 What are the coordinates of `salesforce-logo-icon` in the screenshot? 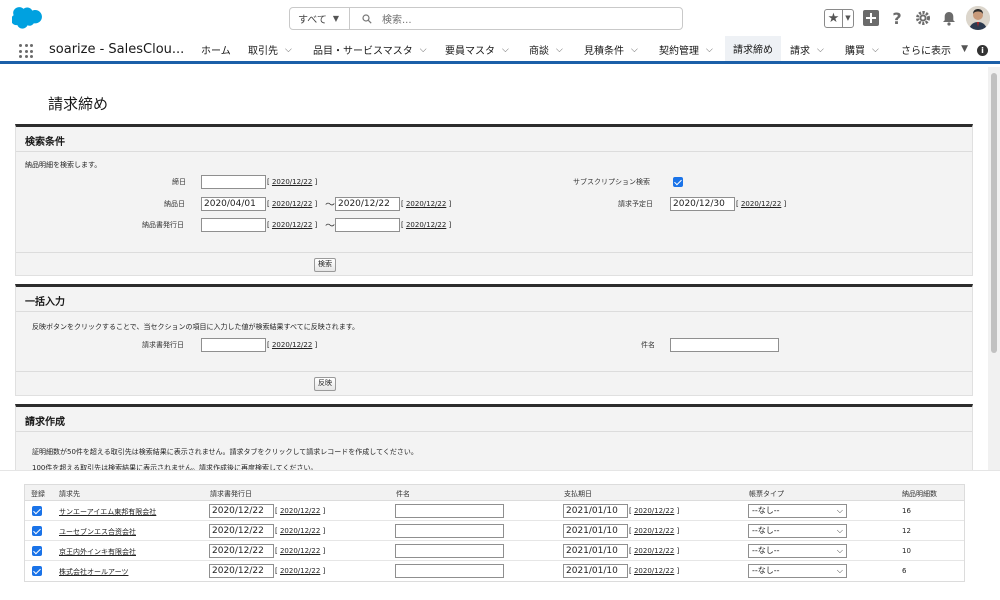 It's located at (28, 18).